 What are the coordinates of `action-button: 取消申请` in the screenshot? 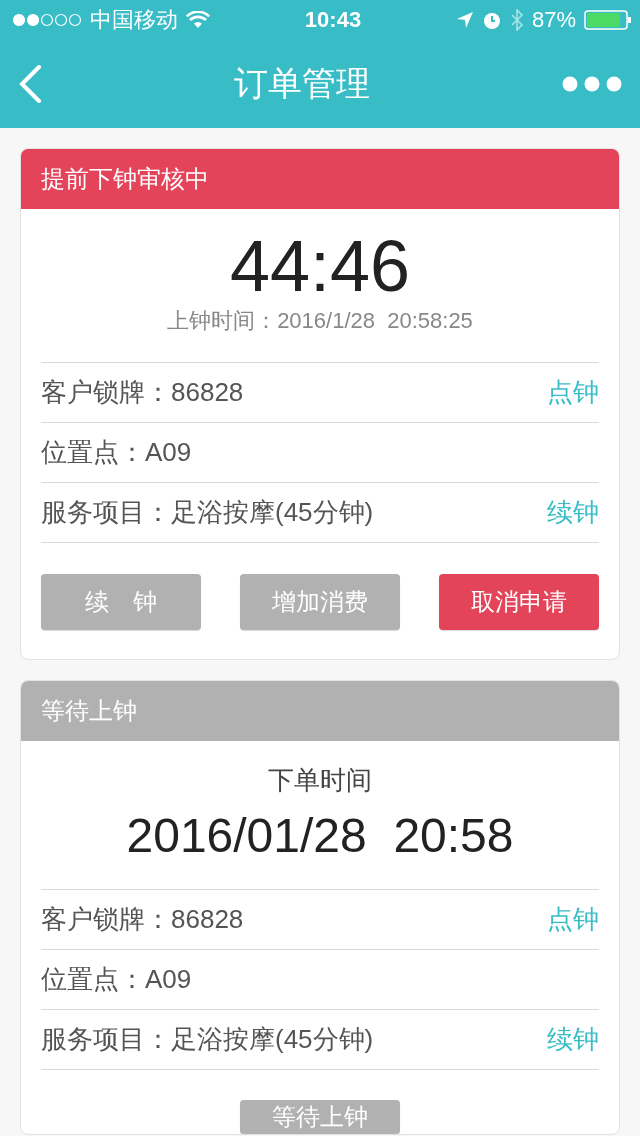 It's located at (519, 602).